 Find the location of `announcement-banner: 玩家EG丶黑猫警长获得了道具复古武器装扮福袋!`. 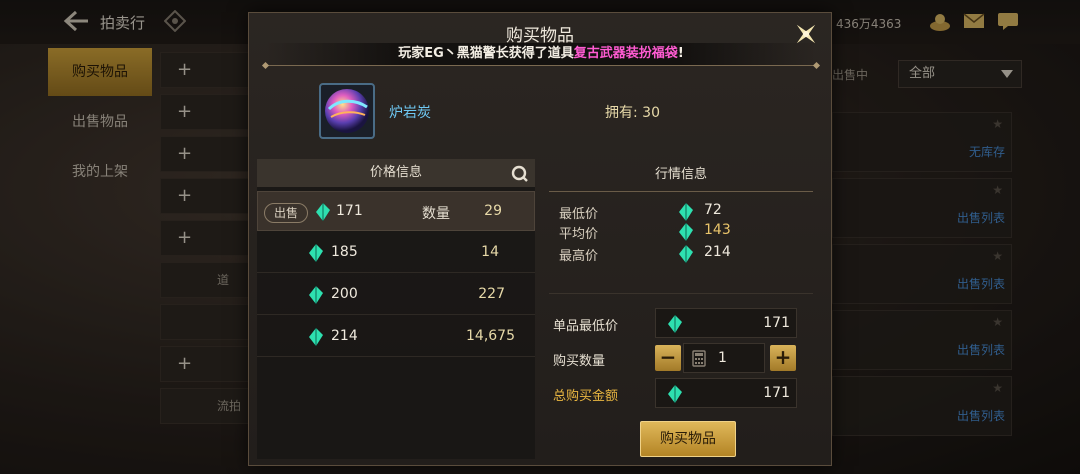

announcement-banner: 玩家EG丶黑猫警长获得了道具复古武器装扮福袋! is located at coordinates (541, 54).